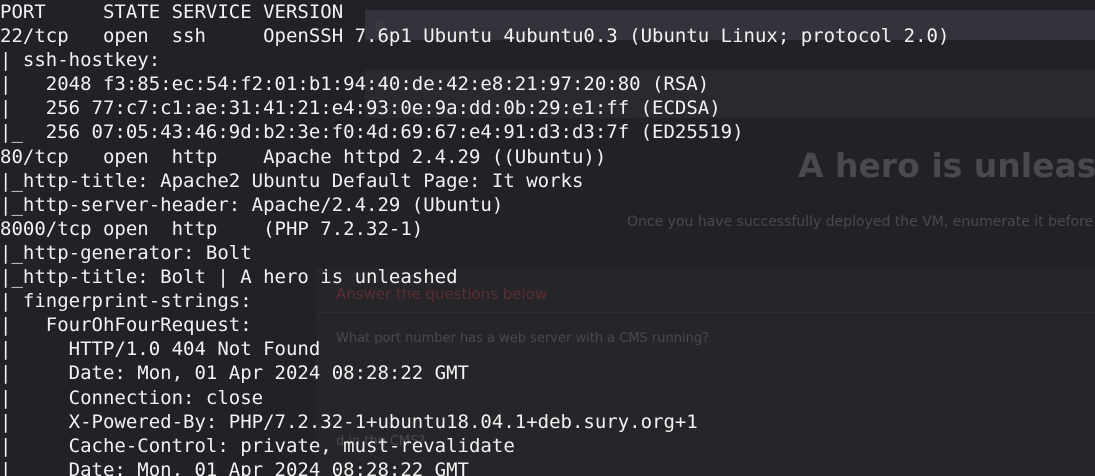 This screenshot has width=1095, height=476. Describe the element at coordinates (160, 349) in the screenshot. I see `terminal-line: | HTTP/1.0 404 Not Found` at that location.